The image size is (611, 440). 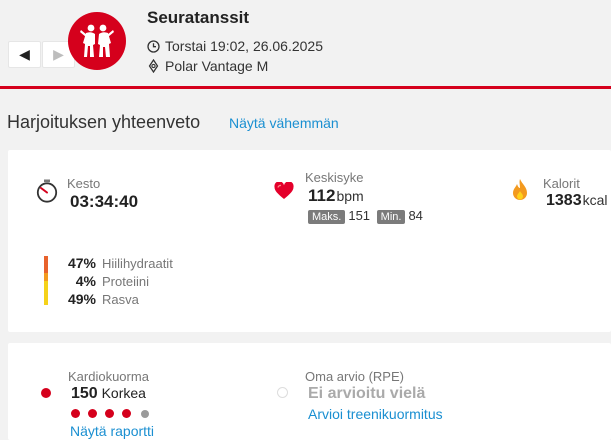 What do you see at coordinates (112, 431) in the screenshot?
I see `show-report-link: Näytä raportti` at bounding box center [112, 431].